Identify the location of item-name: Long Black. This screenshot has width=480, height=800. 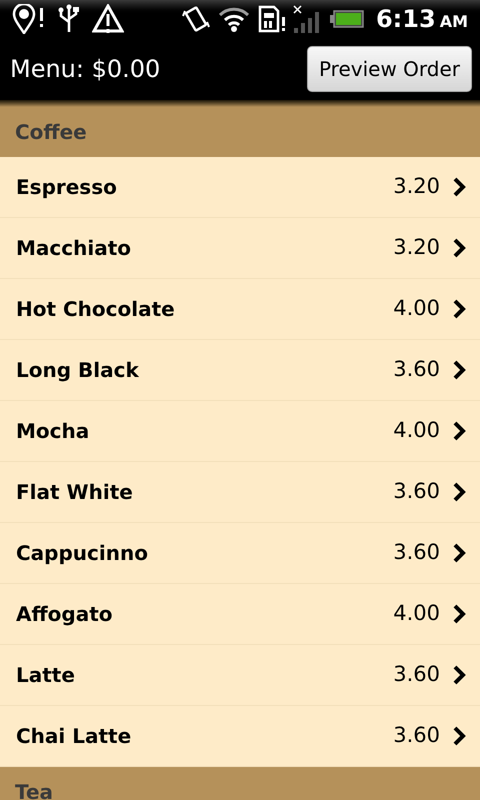
(78, 370).